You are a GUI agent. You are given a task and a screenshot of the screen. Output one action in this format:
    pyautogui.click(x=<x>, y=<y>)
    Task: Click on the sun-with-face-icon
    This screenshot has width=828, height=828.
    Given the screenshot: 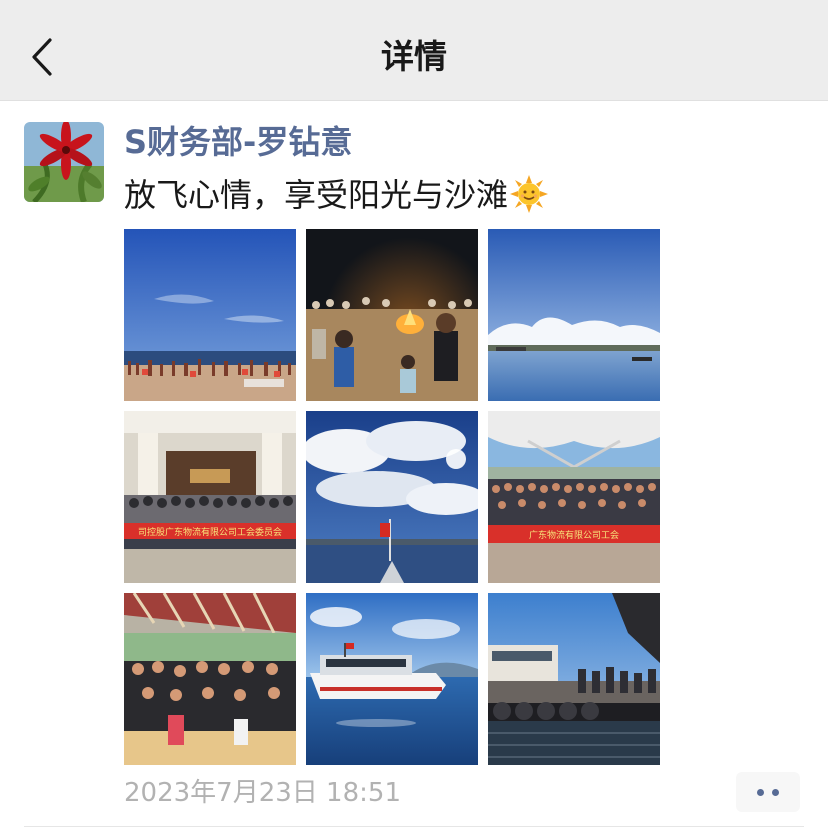 What is the action you would take?
    pyautogui.click(x=529, y=199)
    